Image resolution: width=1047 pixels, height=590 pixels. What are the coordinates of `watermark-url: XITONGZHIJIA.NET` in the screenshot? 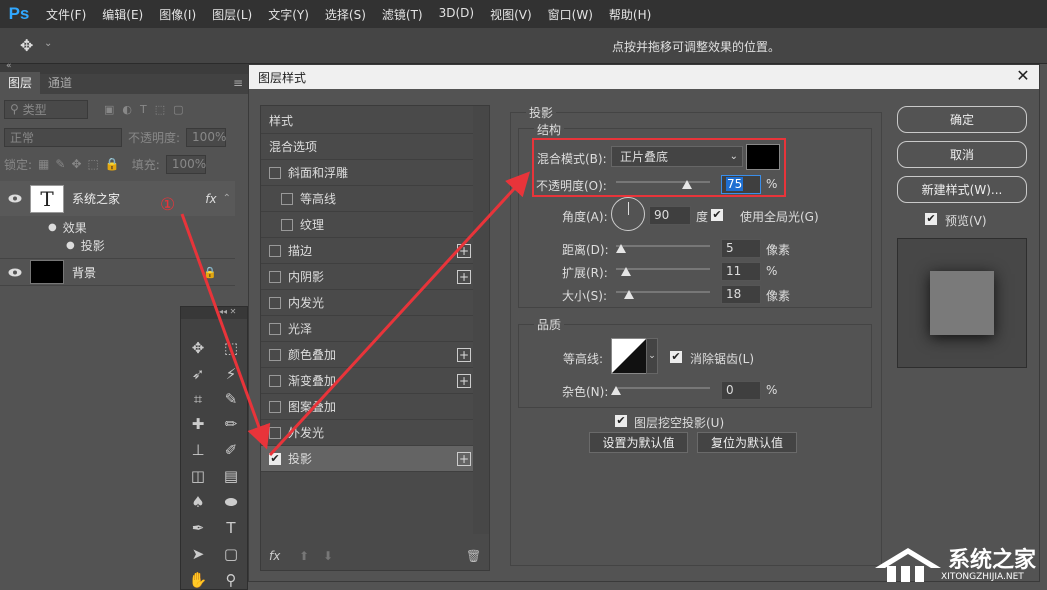 It's located at (982, 577).